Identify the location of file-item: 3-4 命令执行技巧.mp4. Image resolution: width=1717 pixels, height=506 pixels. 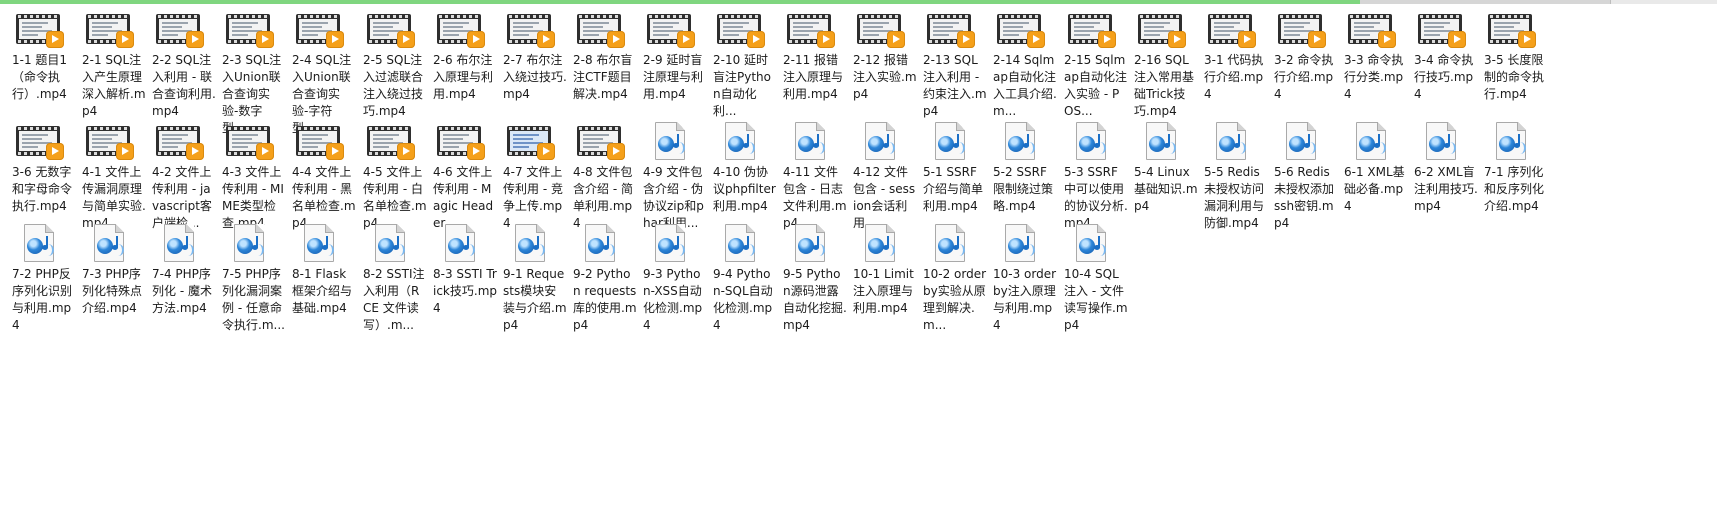
(1440, 56).